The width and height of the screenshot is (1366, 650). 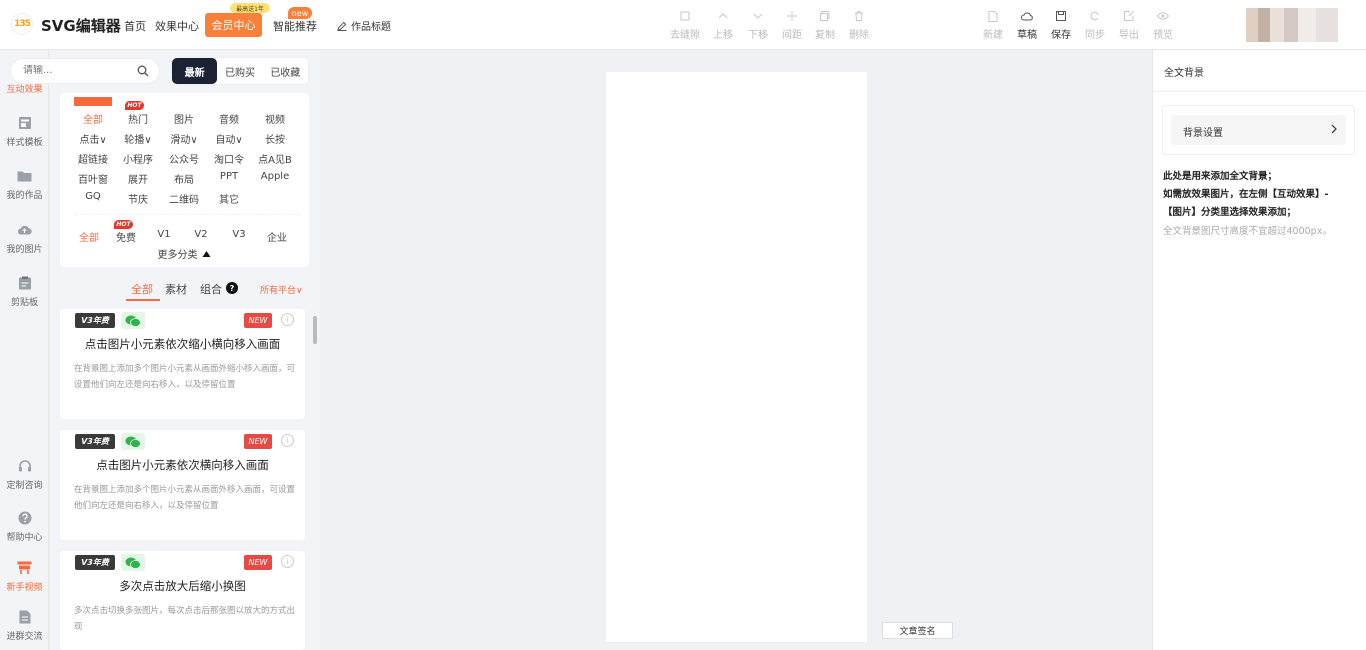 What do you see at coordinates (138, 198) in the screenshot?
I see `cat-festival: 节庆` at bounding box center [138, 198].